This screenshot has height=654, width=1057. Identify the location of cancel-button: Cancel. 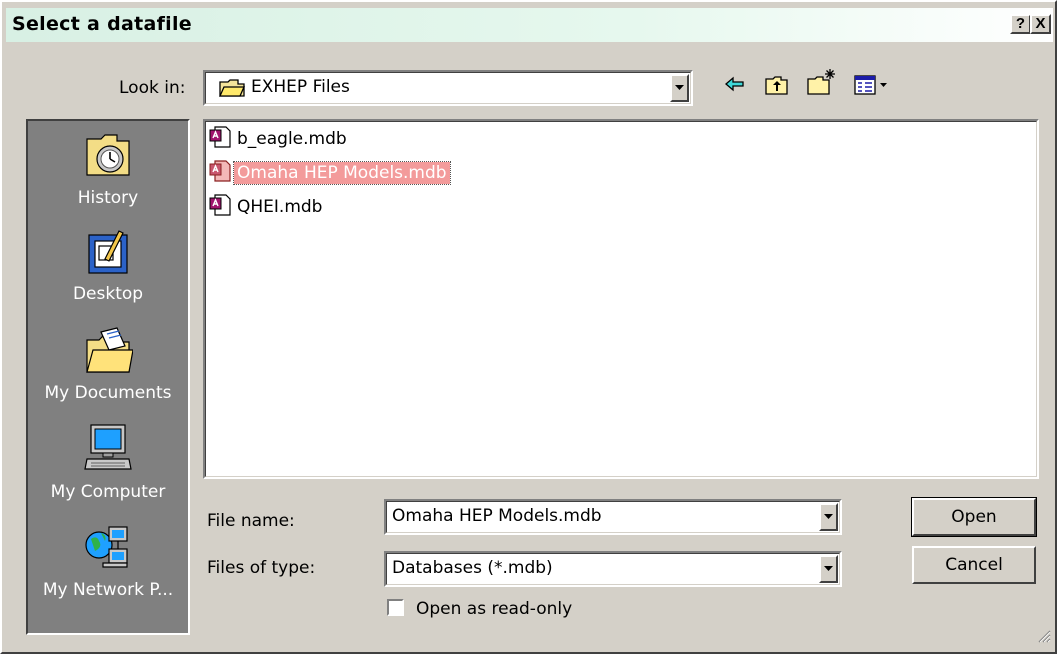
(974, 565).